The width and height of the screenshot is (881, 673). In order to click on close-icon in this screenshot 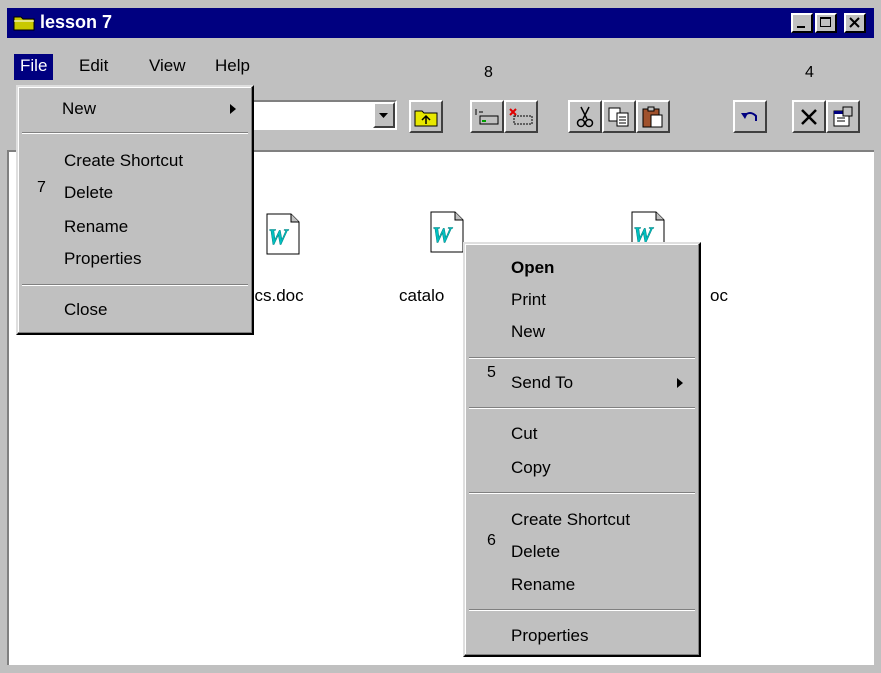, I will do `click(854, 22)`.